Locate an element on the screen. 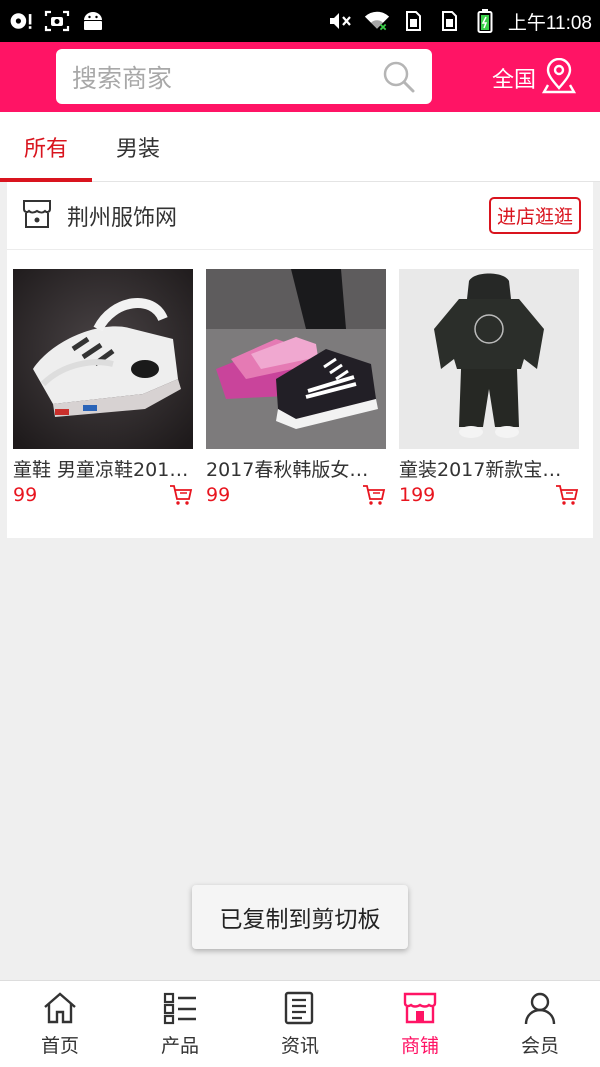 The image size is (600, 1067). news-icon is located at coordinates (300, 1008).